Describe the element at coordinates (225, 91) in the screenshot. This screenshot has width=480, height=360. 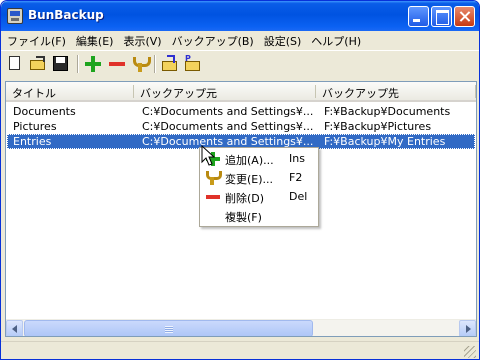
I see `column-header-source: バックアップ元` at that location.